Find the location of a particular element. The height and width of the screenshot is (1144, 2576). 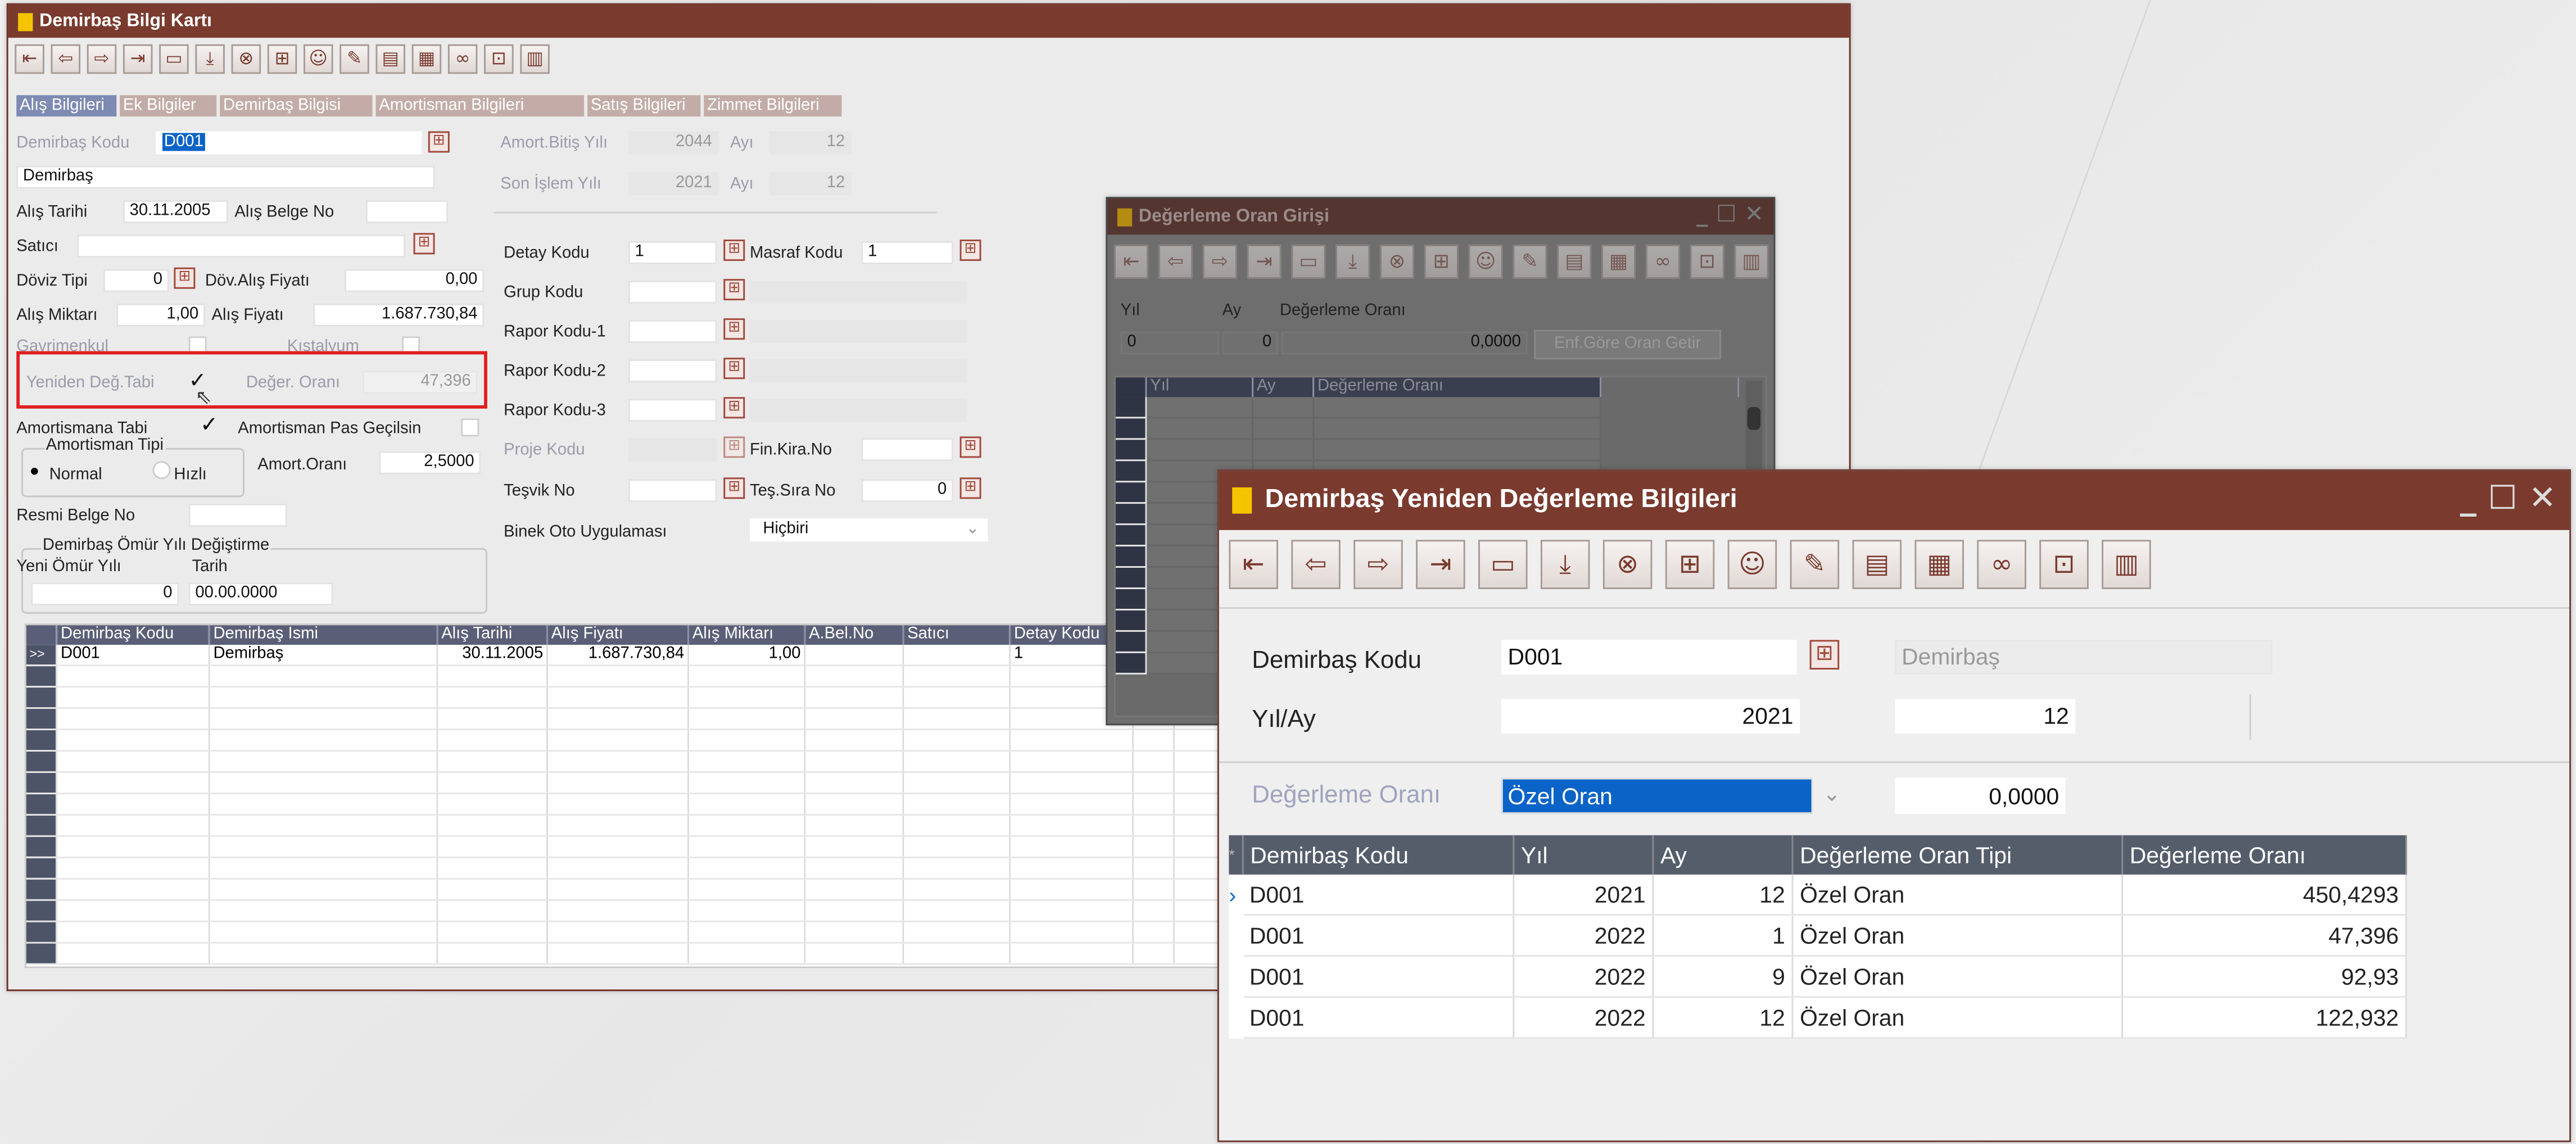

dov-alis-fiyati-field: 0,00 is located at coordinates (414, 280).